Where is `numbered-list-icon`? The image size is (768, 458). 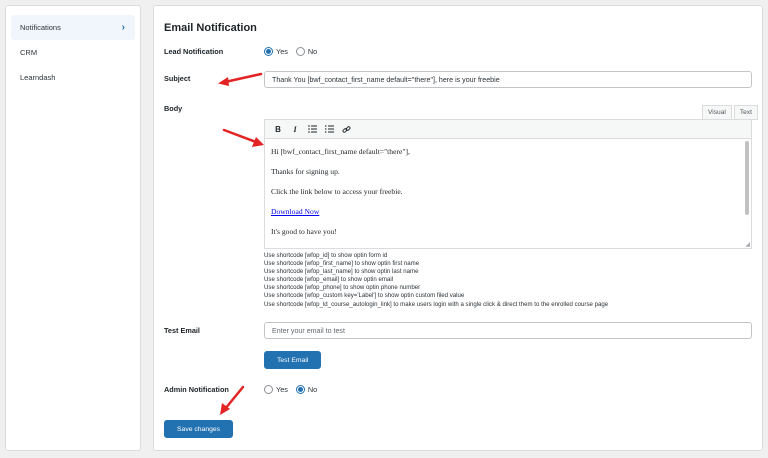
numbered-list-icon is located at coordinates (329, 129).